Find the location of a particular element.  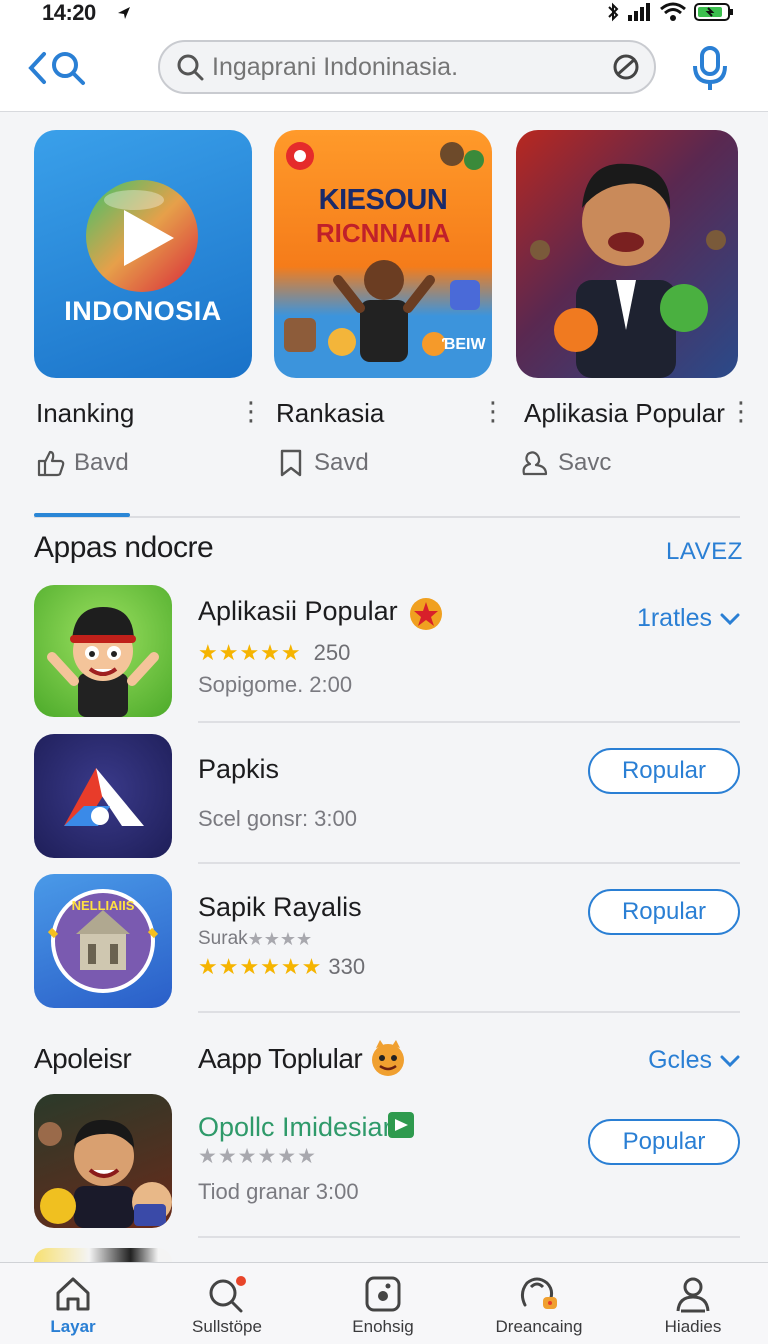

battery-icon is located at coordinates (713, 12).